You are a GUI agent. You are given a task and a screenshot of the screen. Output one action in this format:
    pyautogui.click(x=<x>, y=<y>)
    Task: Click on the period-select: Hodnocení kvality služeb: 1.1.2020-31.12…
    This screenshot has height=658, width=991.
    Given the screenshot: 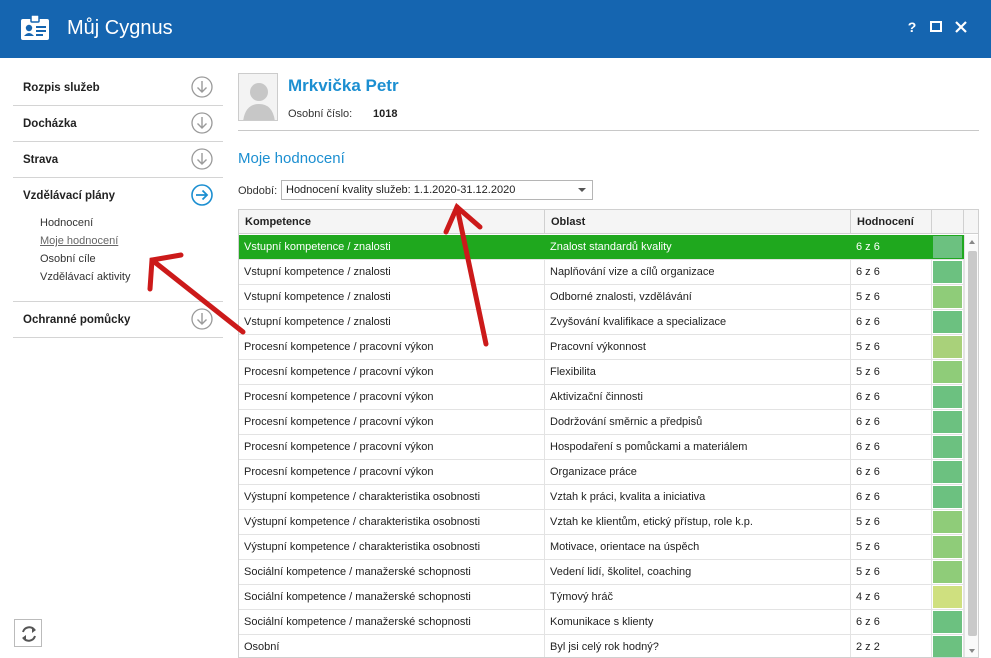 What is the action you would take?
    pyautogui.click(x=437, y=190)
    